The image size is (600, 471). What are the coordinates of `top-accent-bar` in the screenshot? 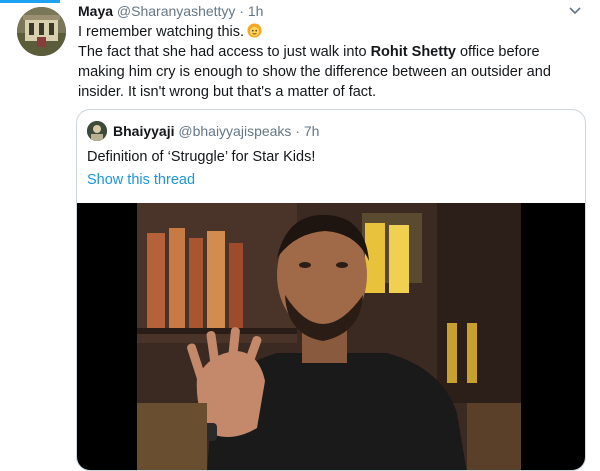 It's located at (30, 1).